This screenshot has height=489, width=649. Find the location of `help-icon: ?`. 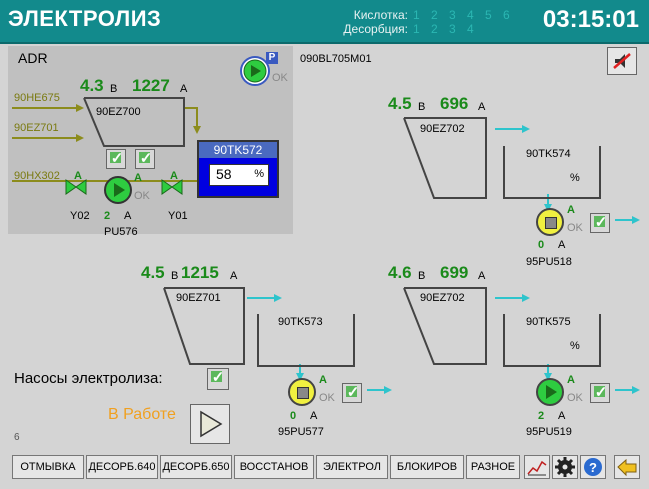

help-icon: ? is located at coordinates (593, 467).